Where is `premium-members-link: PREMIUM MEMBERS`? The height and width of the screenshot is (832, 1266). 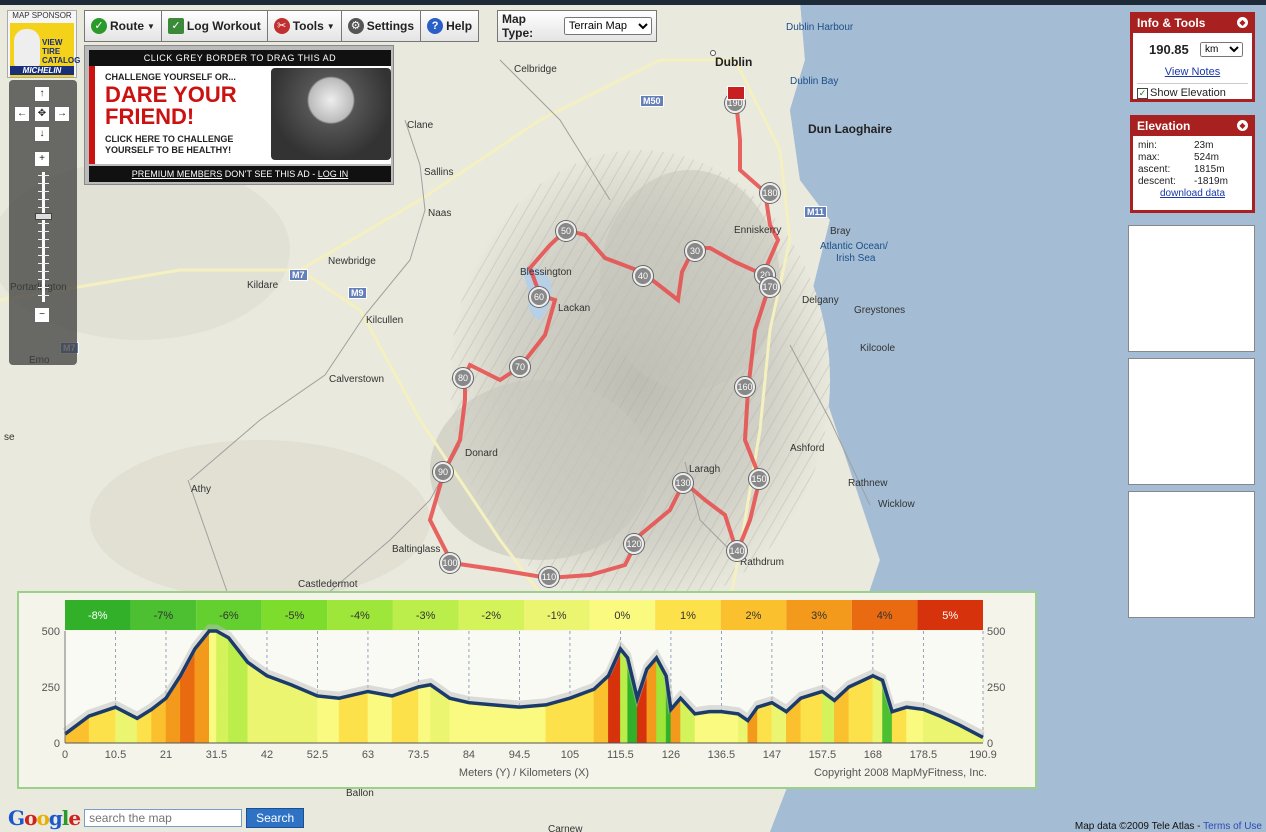 premium-members-link: PREMIUM MEMBERS is located at coordinates (177, 174).